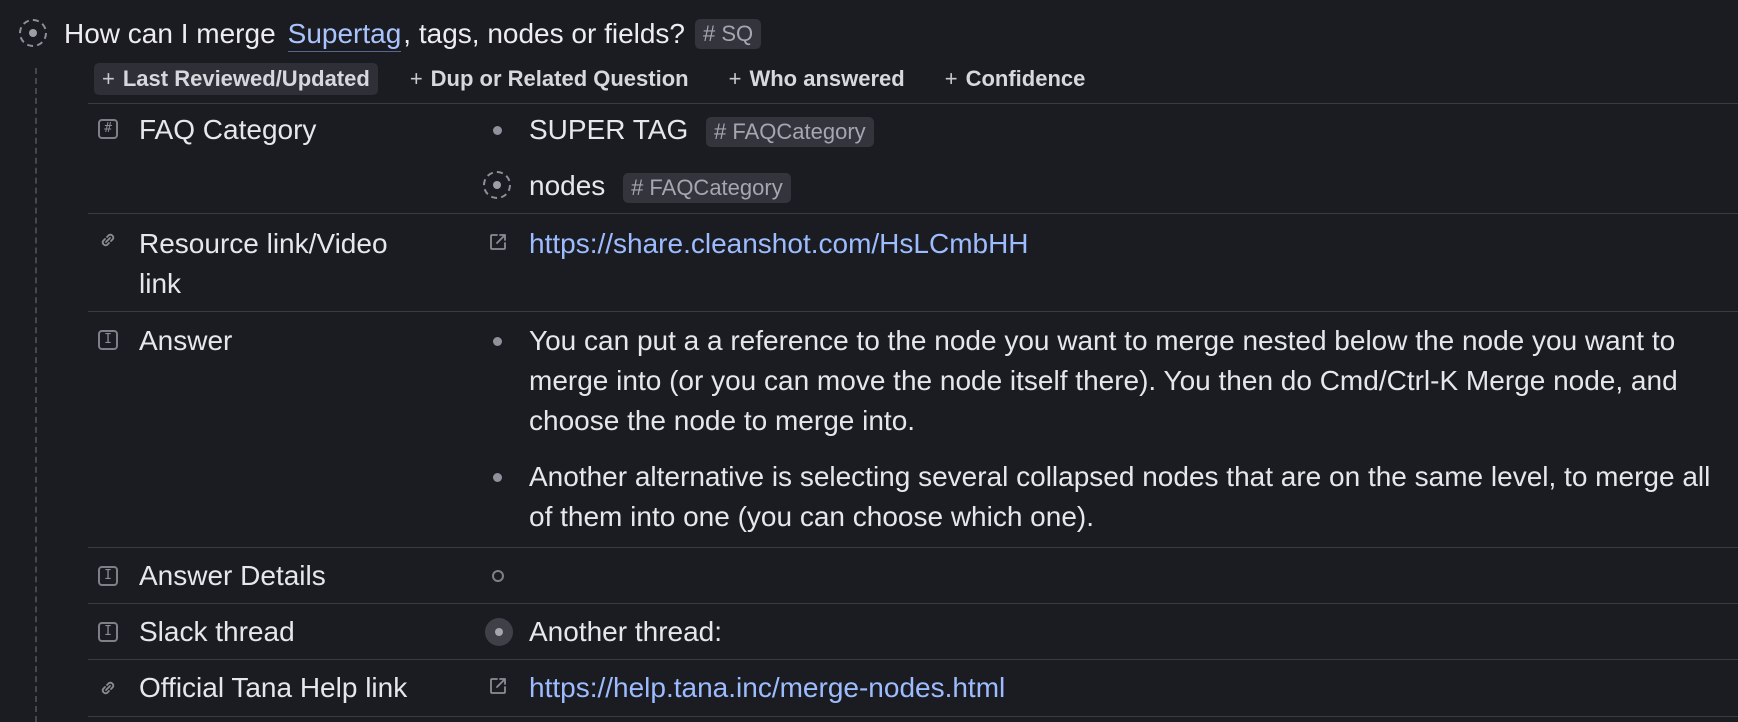 The width and height of the screenshot is (1738, 722). I want to click on field-label: Slack thread, so click(309, 632).